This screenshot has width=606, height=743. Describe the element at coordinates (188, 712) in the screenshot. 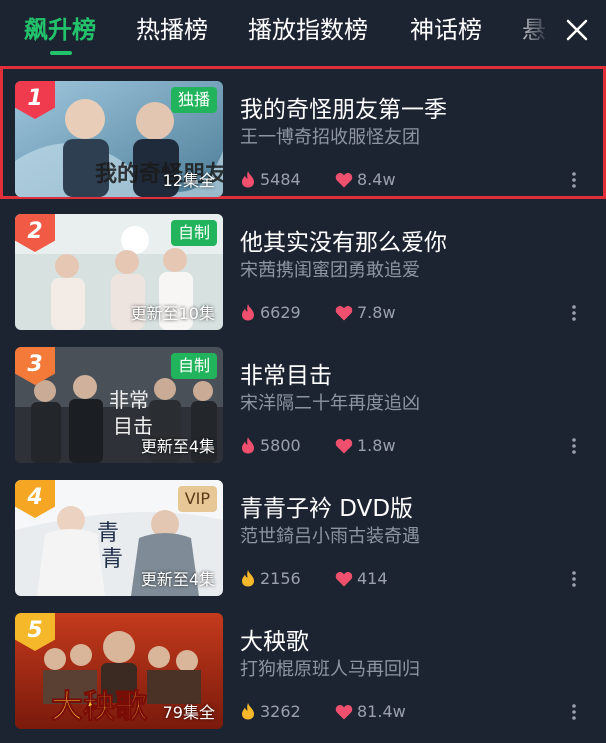

I see `episode-status: 79集全` at that location.